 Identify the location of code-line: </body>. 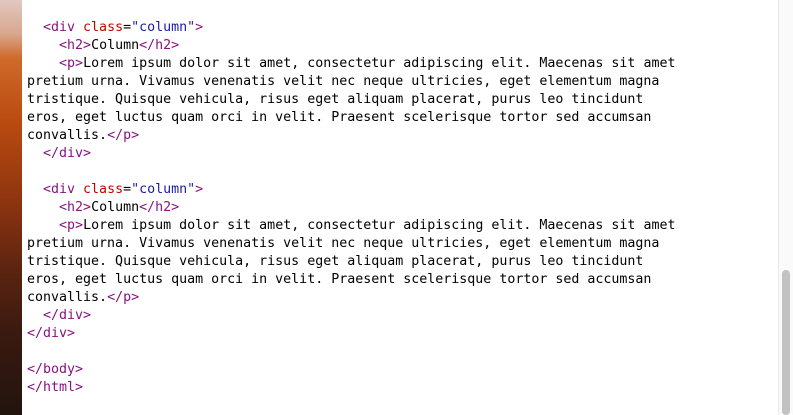
(399, 370).